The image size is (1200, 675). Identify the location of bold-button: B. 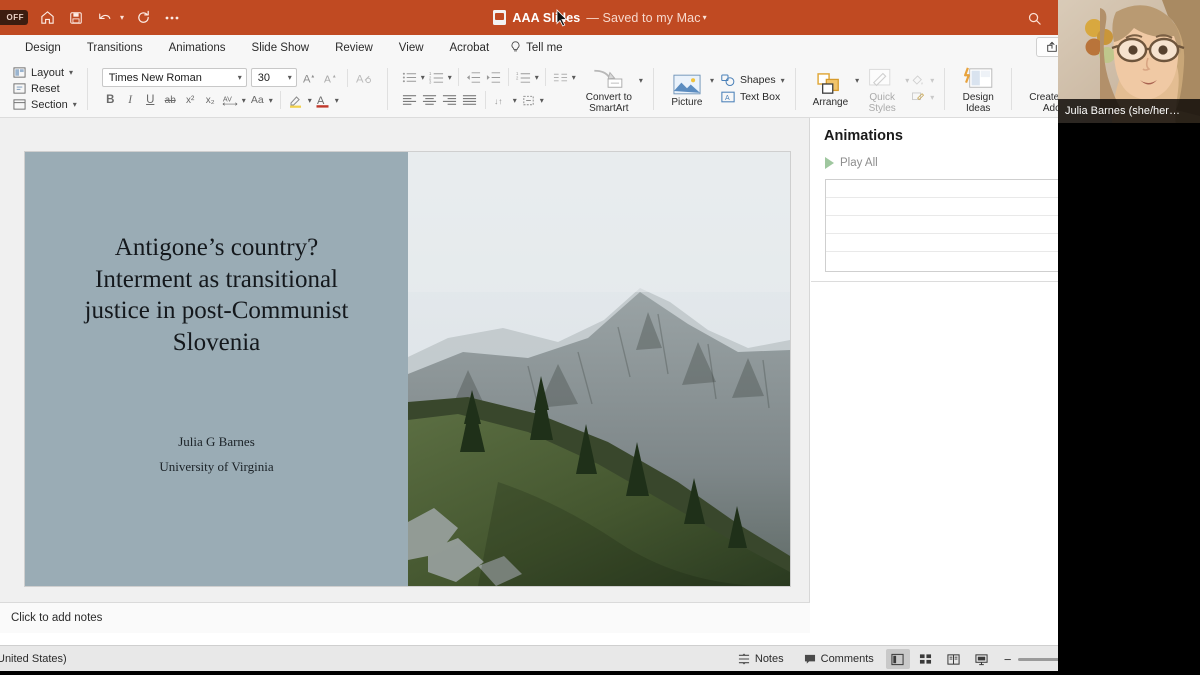
(110, 100).